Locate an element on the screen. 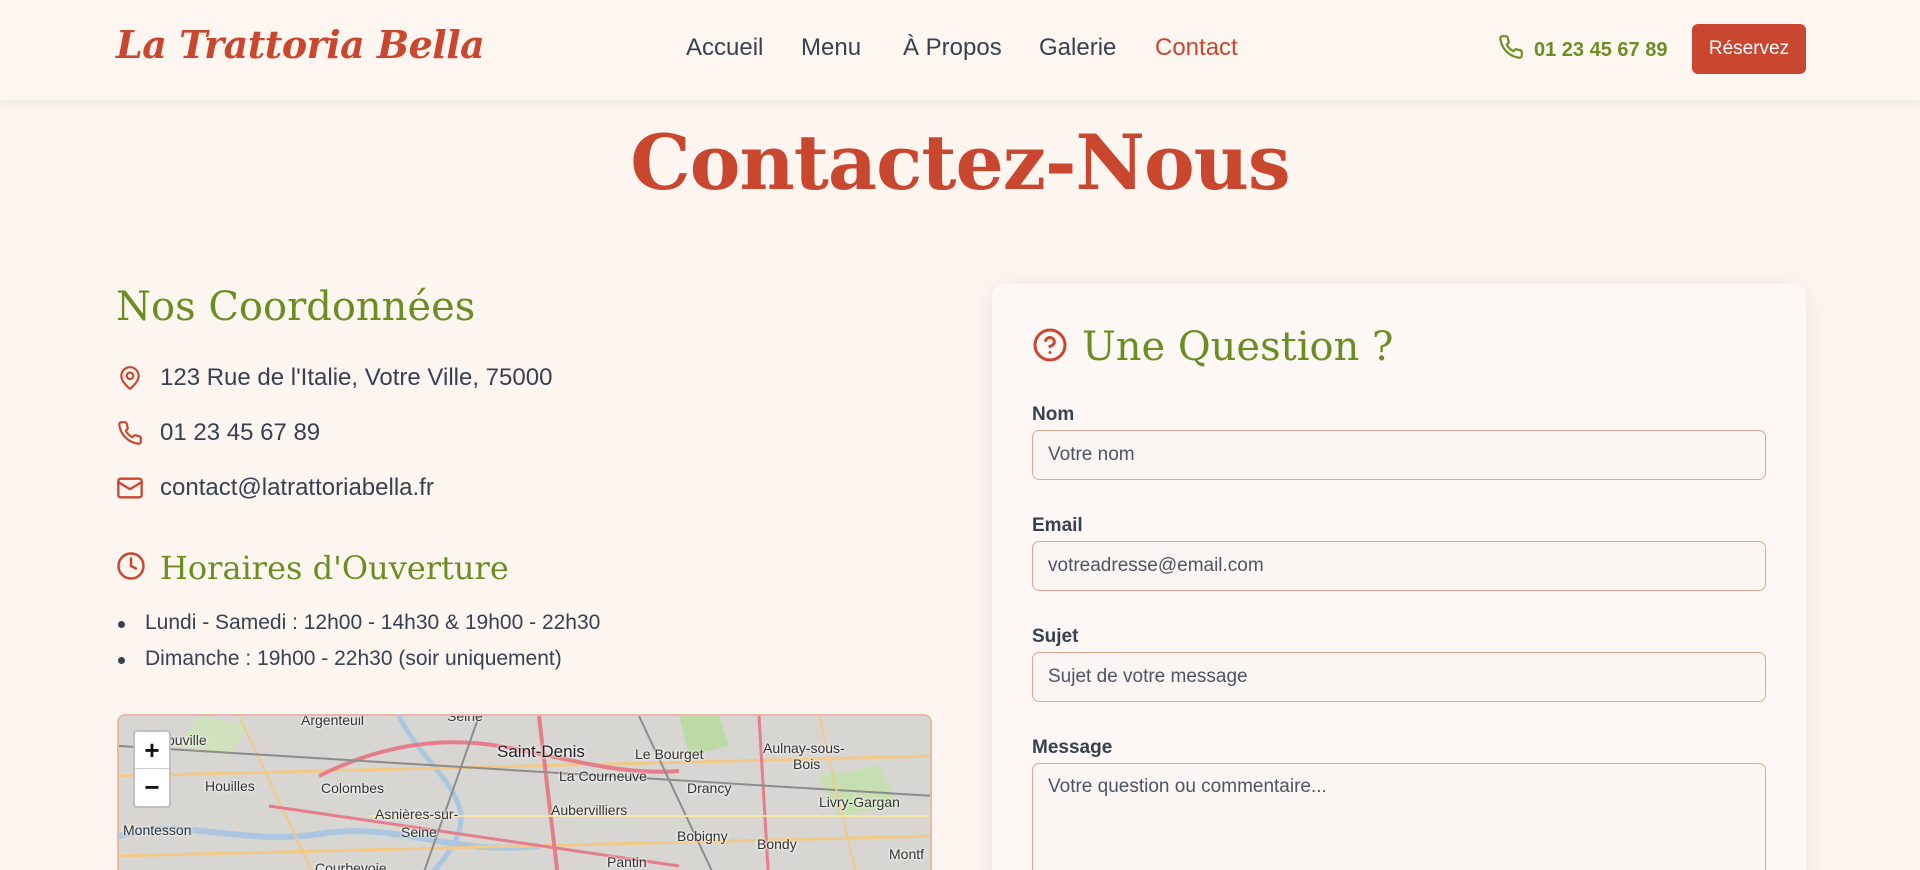 The height and width of the screenshot is (870, 1920). reserve-button: Réservez is located at coordinates (1749, 49).